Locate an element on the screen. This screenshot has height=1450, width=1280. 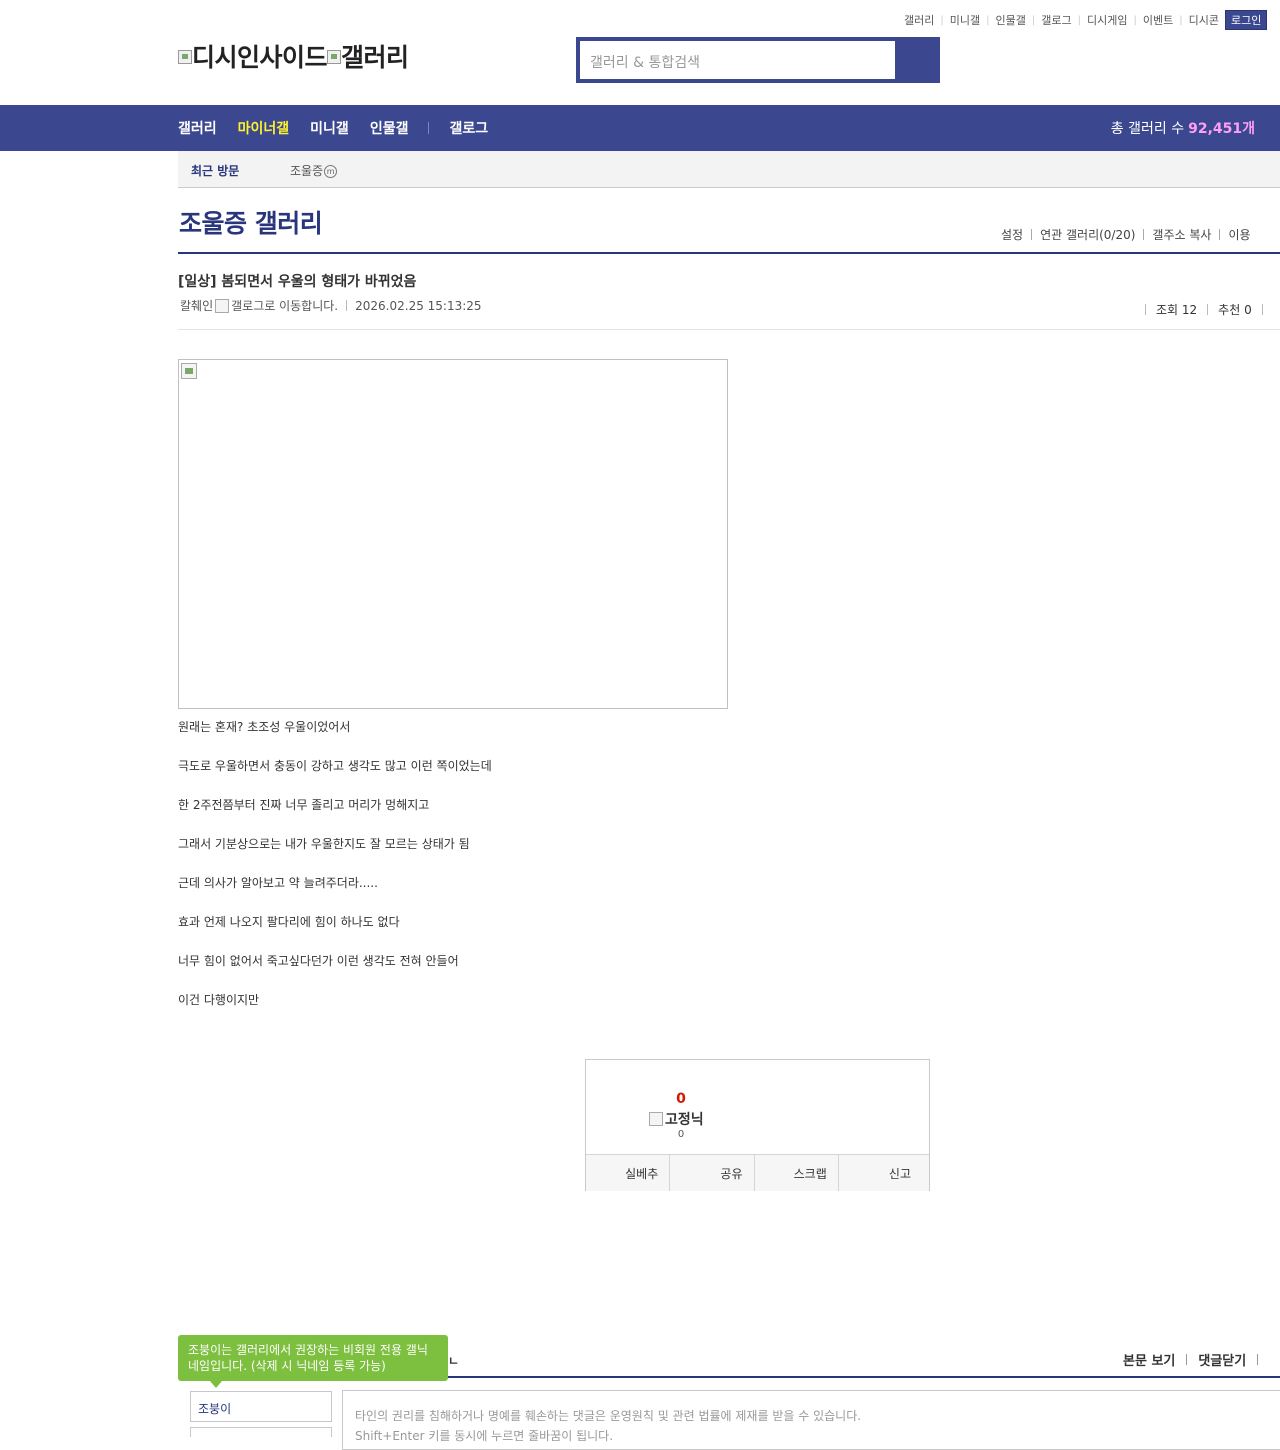
recent-visit-item: 조울증 m is located at coordinates (314, 170).